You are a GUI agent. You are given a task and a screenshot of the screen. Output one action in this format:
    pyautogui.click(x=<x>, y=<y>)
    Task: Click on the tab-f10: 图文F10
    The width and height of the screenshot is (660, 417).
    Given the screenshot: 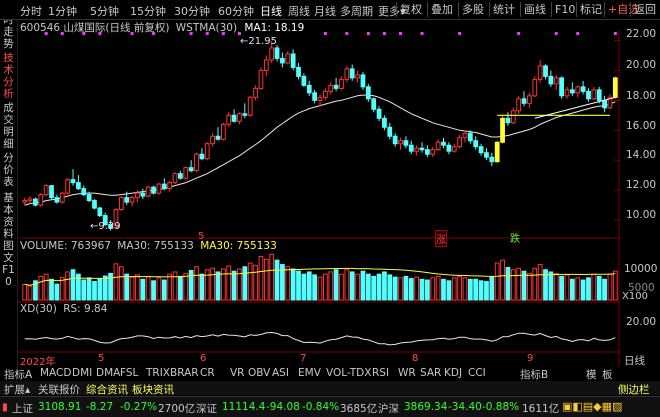 What is the action you would take?
    pyautogui.click(x=8, y=264)
    